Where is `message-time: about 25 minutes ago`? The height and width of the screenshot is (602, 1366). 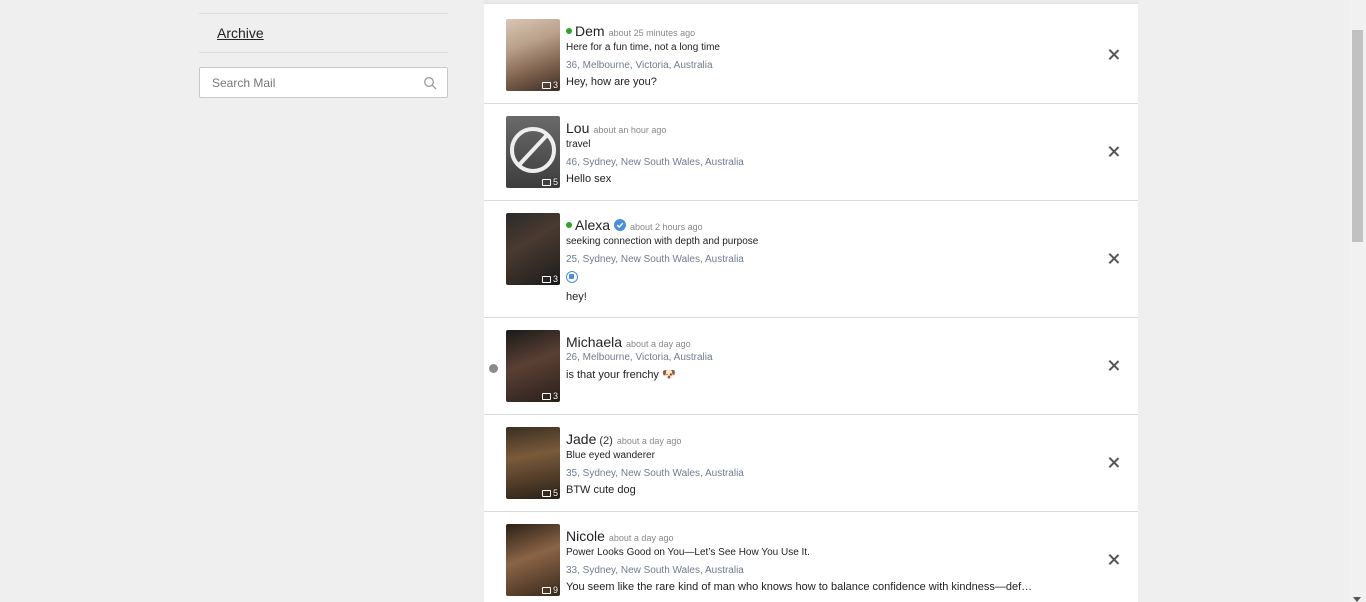 message-time: about 25 minutes ago is located at coordinates (652, 33).